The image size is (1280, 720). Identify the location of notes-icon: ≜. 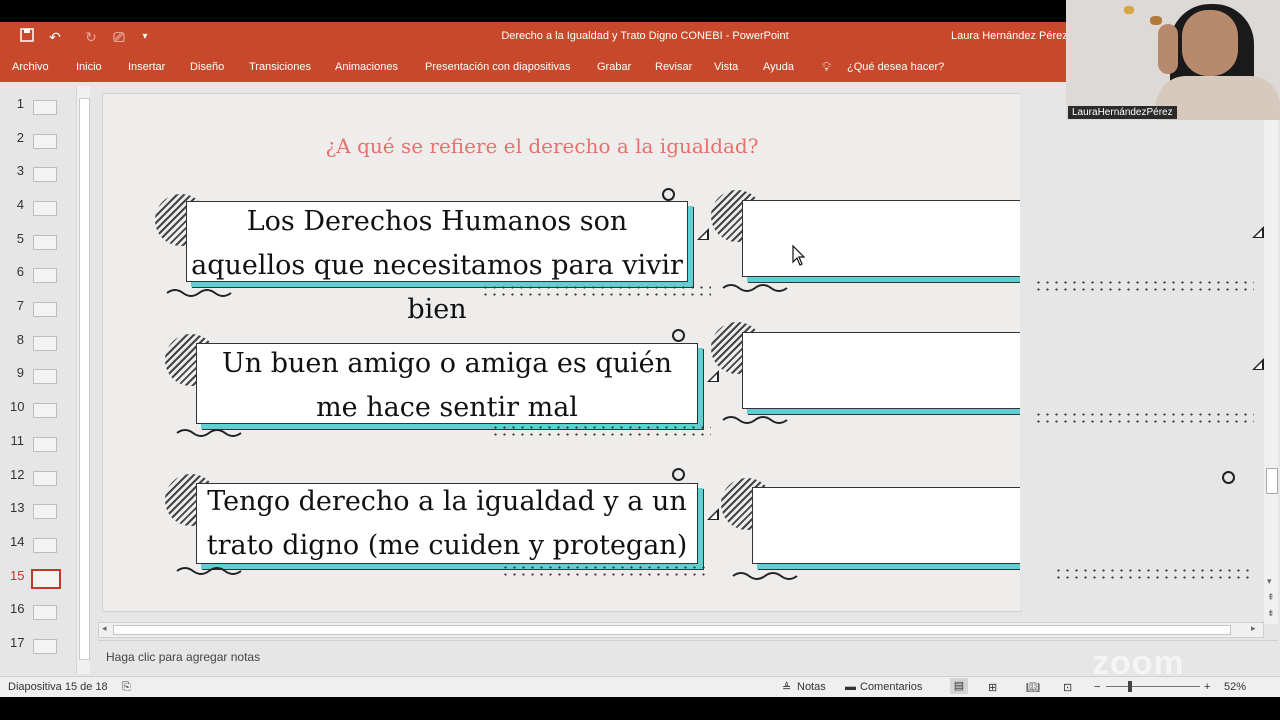
(786, 687).